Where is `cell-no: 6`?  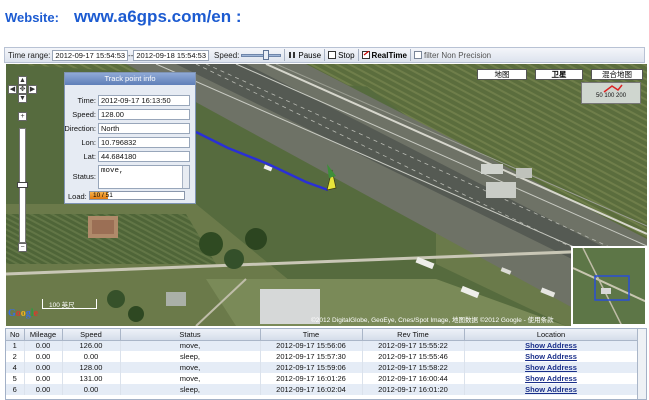
cell-no: 6 is located at coordinates (15, 389).